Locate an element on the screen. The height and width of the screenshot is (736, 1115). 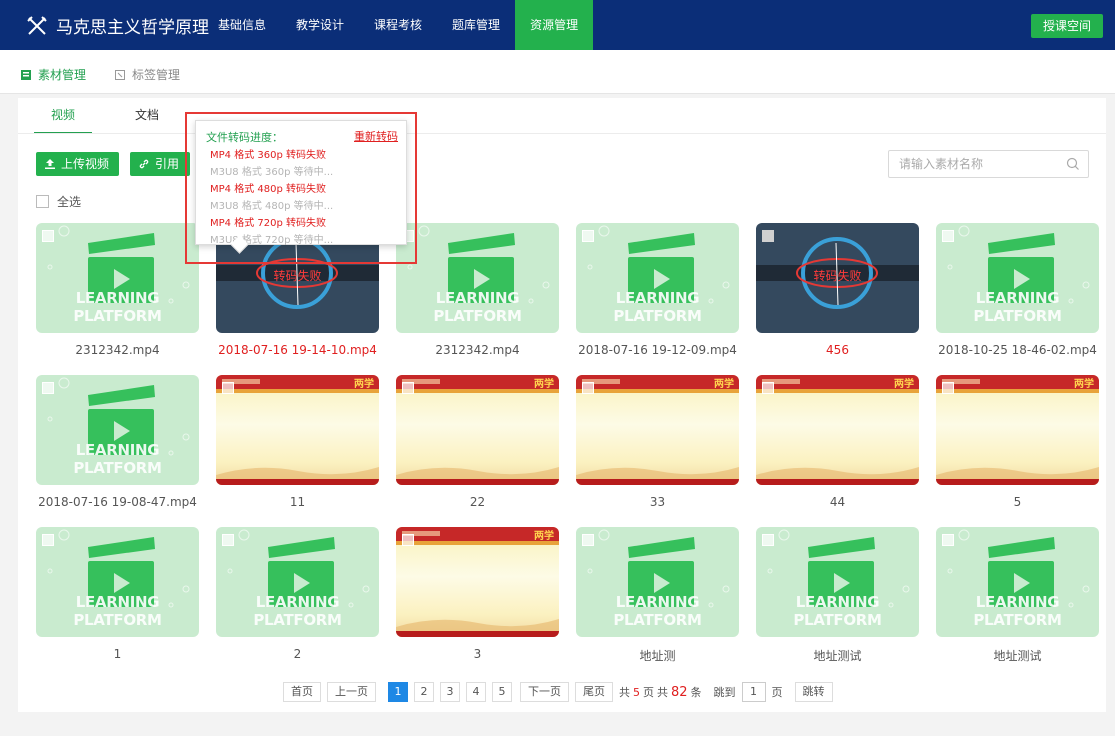
material-name: 5 is located at coordinates (1017, 502).